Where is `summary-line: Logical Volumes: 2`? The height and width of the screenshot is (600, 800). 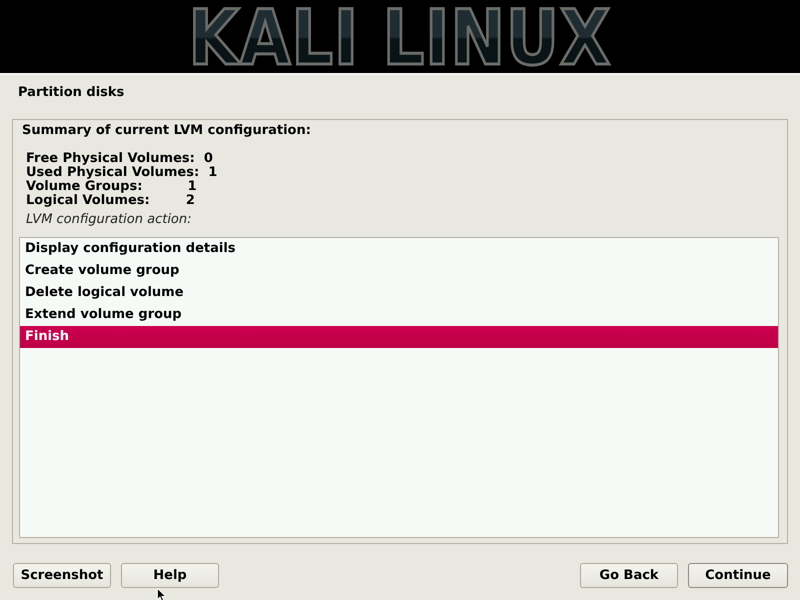
summary-line: Logical Volumes: 2 is located at coordinates (111, 201).